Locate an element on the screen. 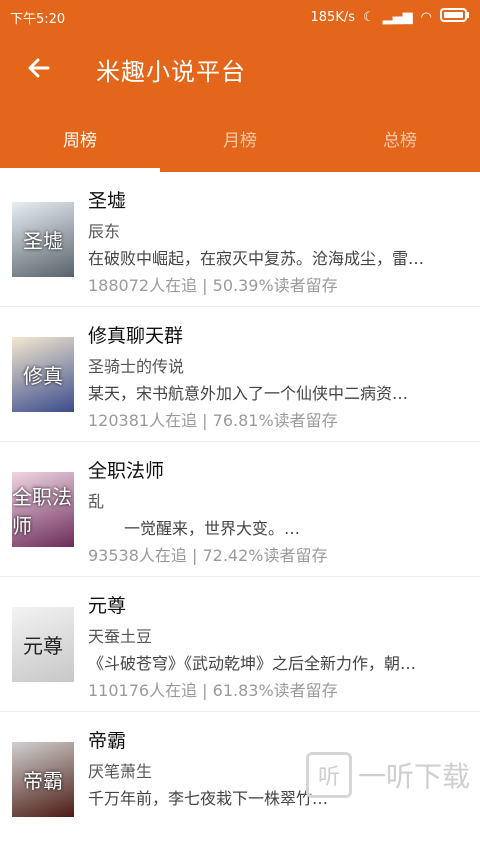  book-stats: 93538人在追 | 72.42%读者留存 is located at coordinates (208, 555).